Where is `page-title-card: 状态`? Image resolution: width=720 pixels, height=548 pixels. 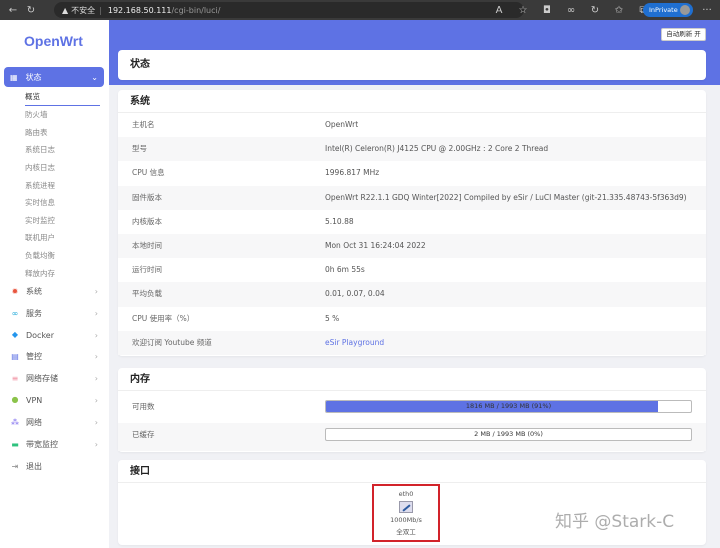
page-title-card: 状态 is located at coordinates (412, 65).